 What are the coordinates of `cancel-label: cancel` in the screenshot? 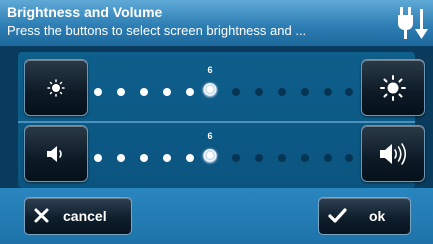 It's located at (85, 216).